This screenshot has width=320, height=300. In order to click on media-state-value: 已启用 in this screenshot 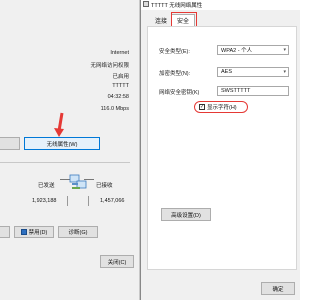, I will do `click(120, 77)`.